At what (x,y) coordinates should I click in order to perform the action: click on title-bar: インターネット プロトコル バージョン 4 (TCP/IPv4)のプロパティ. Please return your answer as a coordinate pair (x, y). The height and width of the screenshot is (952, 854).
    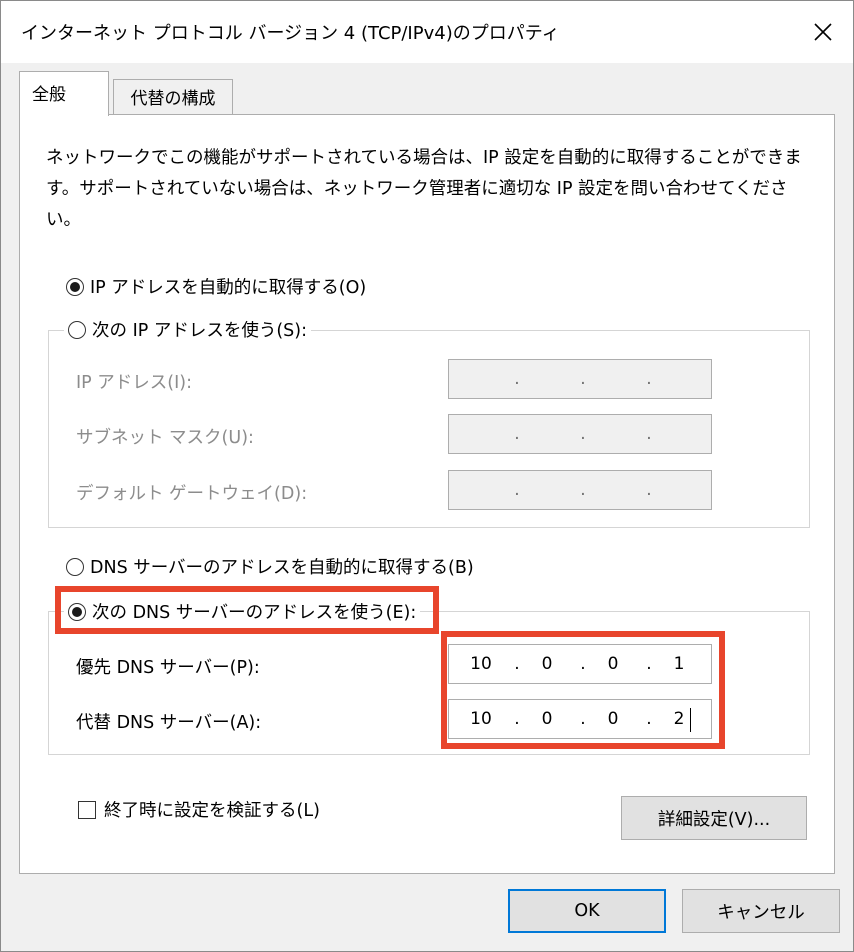
    Looking at the image, I should click on (427, 32).